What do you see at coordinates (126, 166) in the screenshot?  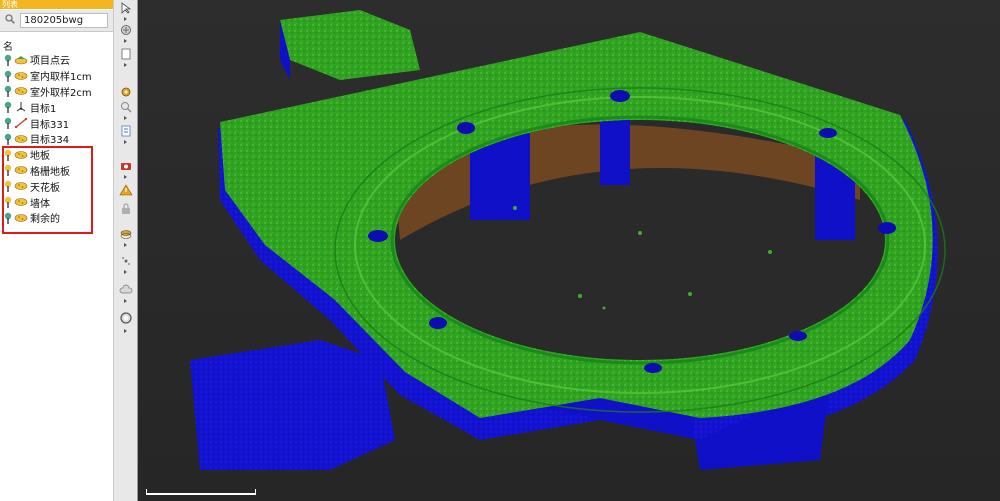 I see `camera-icon` at bounding box center [126, 166].